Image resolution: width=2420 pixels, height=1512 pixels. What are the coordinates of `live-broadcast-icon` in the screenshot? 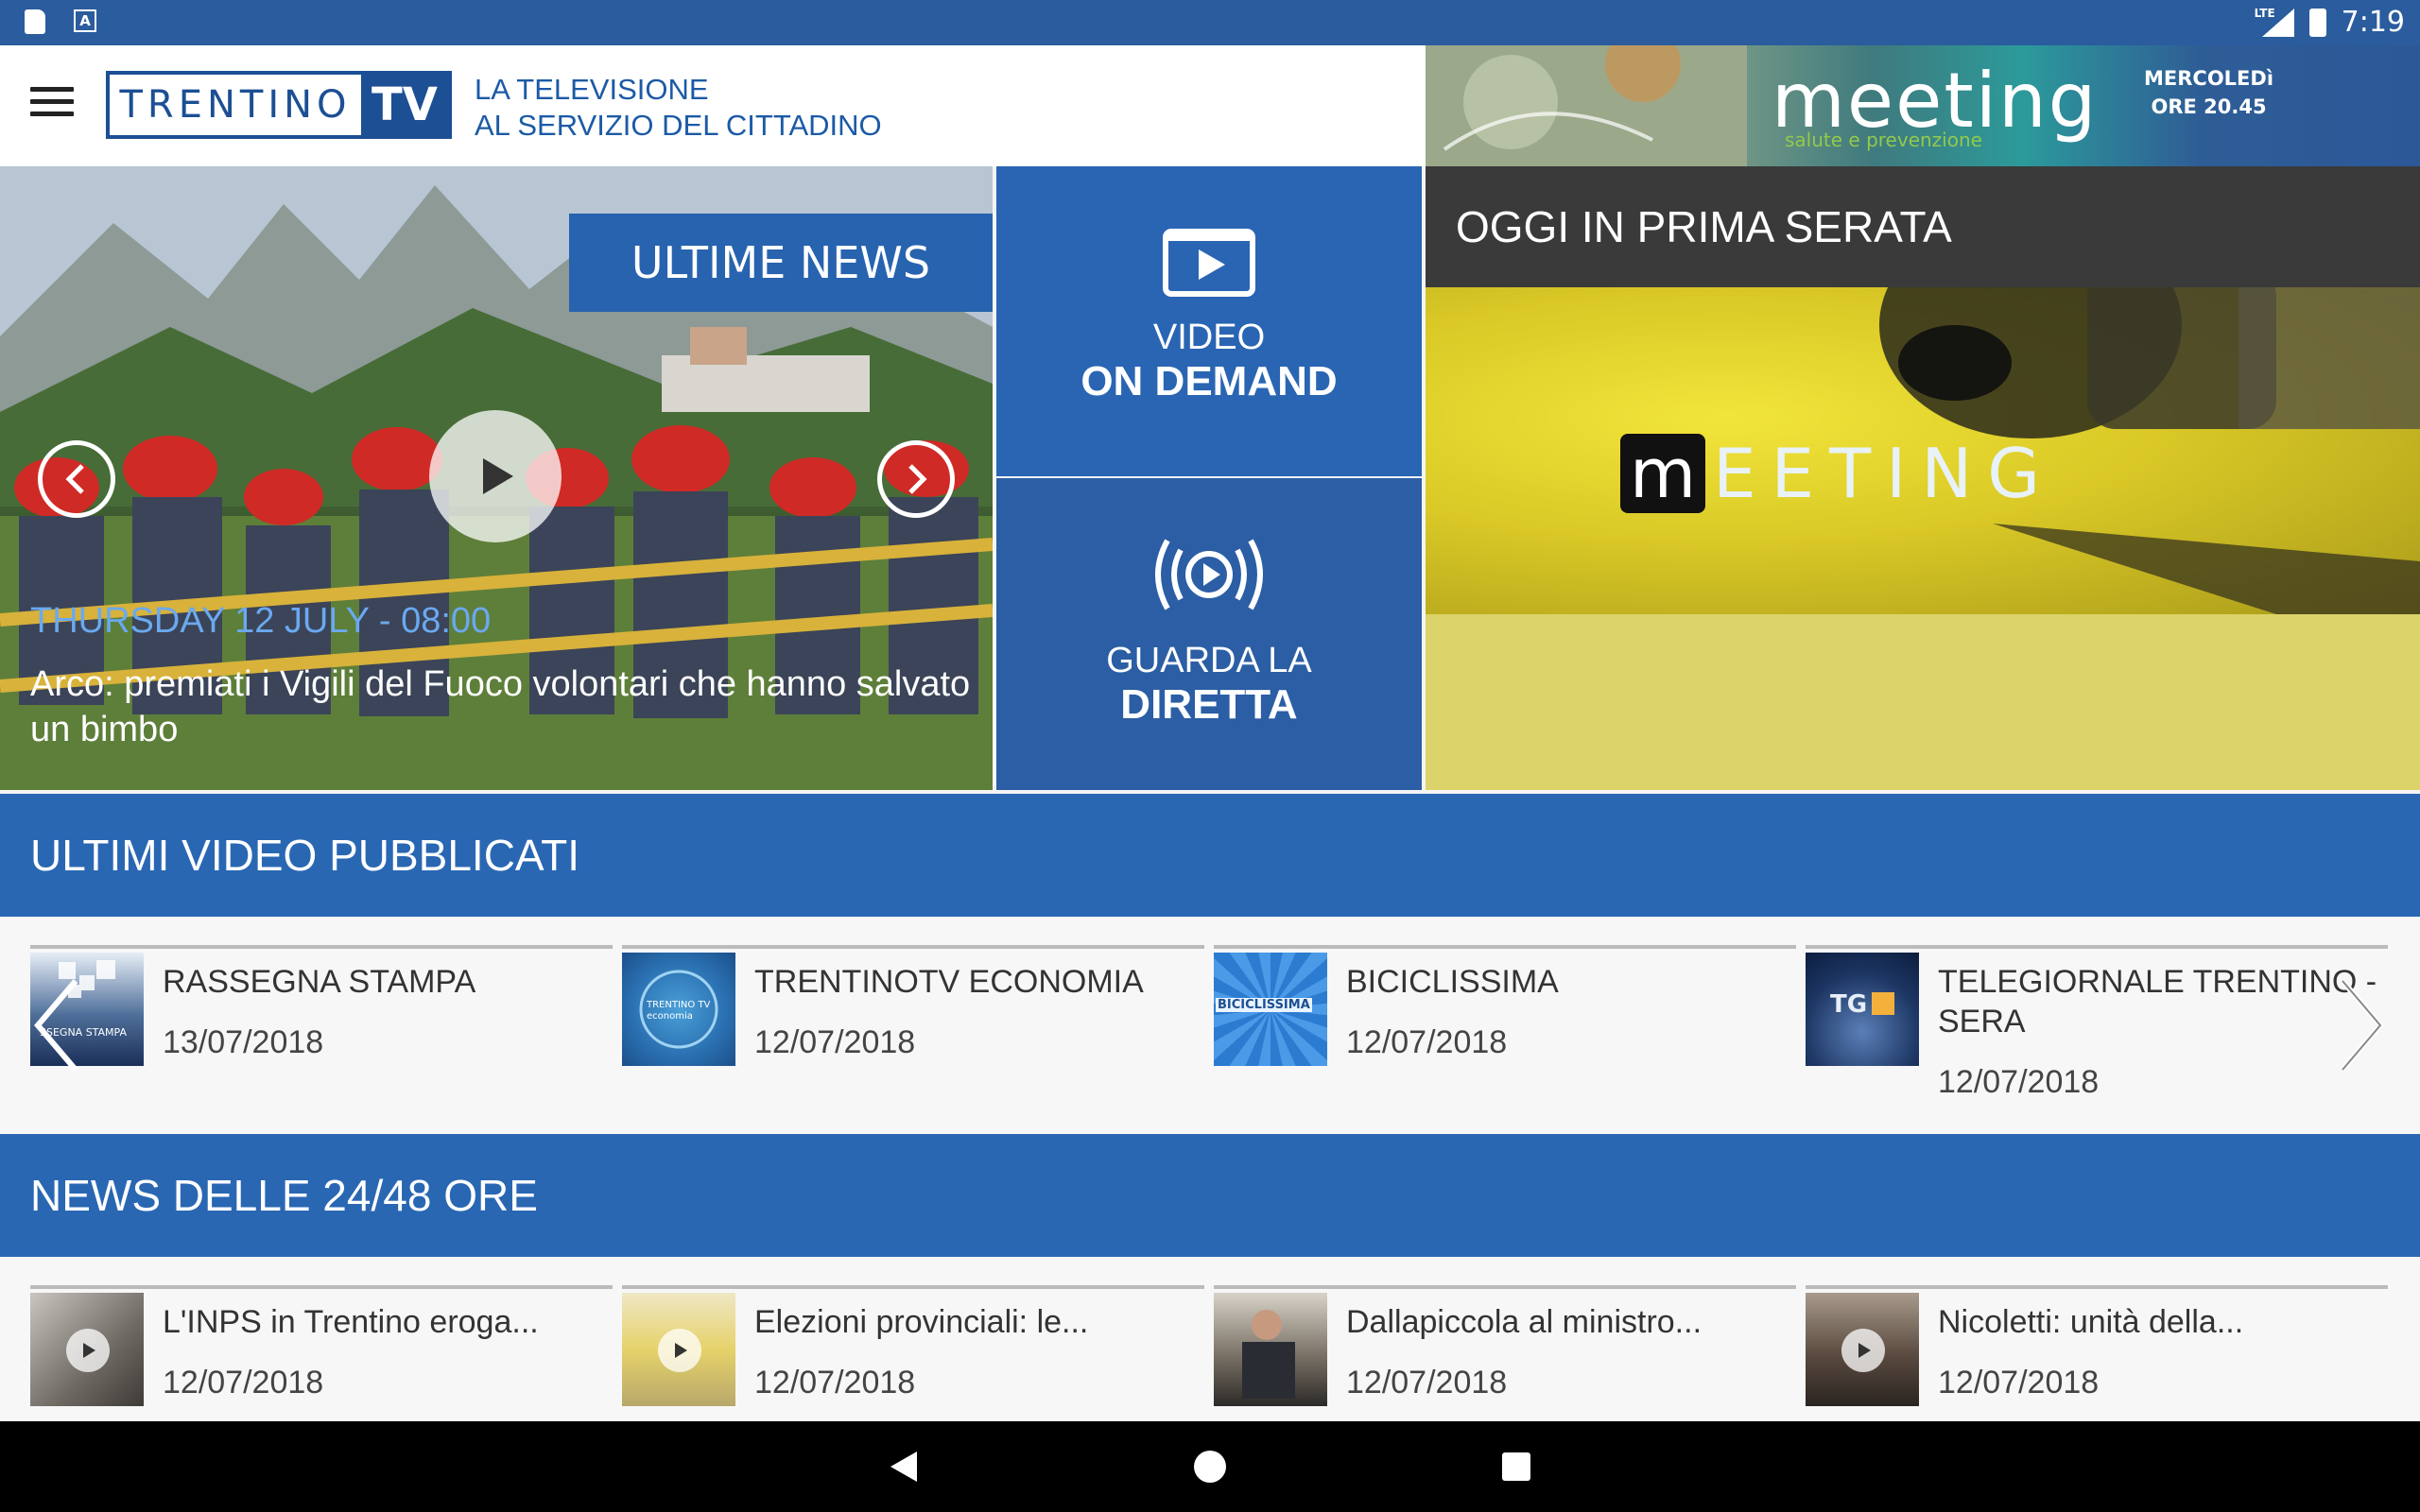 It's located at (1209, 574).